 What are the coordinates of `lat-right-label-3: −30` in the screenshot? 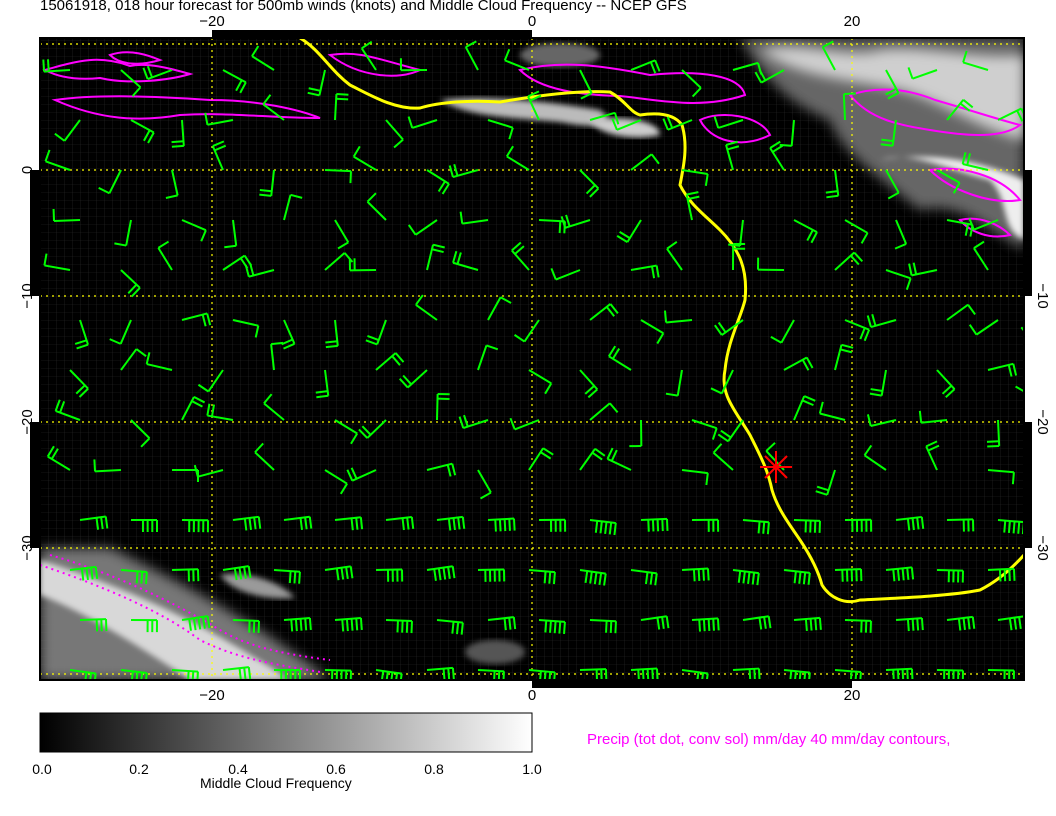 It's located at (1042, 547).